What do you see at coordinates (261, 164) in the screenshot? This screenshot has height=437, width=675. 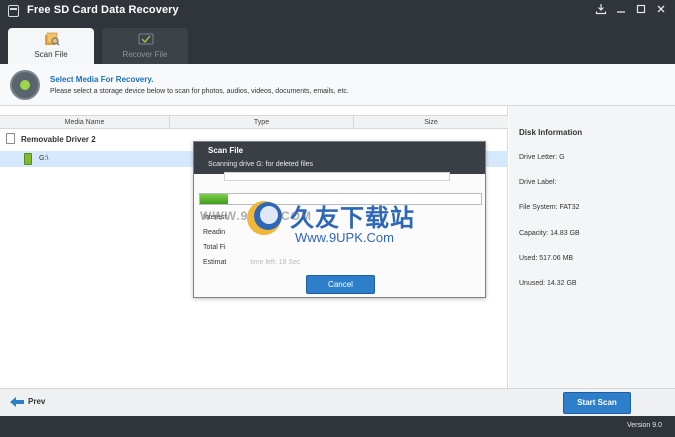 I see `dialog-subtitle: Scanning drive G: for deleted files` at bounding box center [261, 164].